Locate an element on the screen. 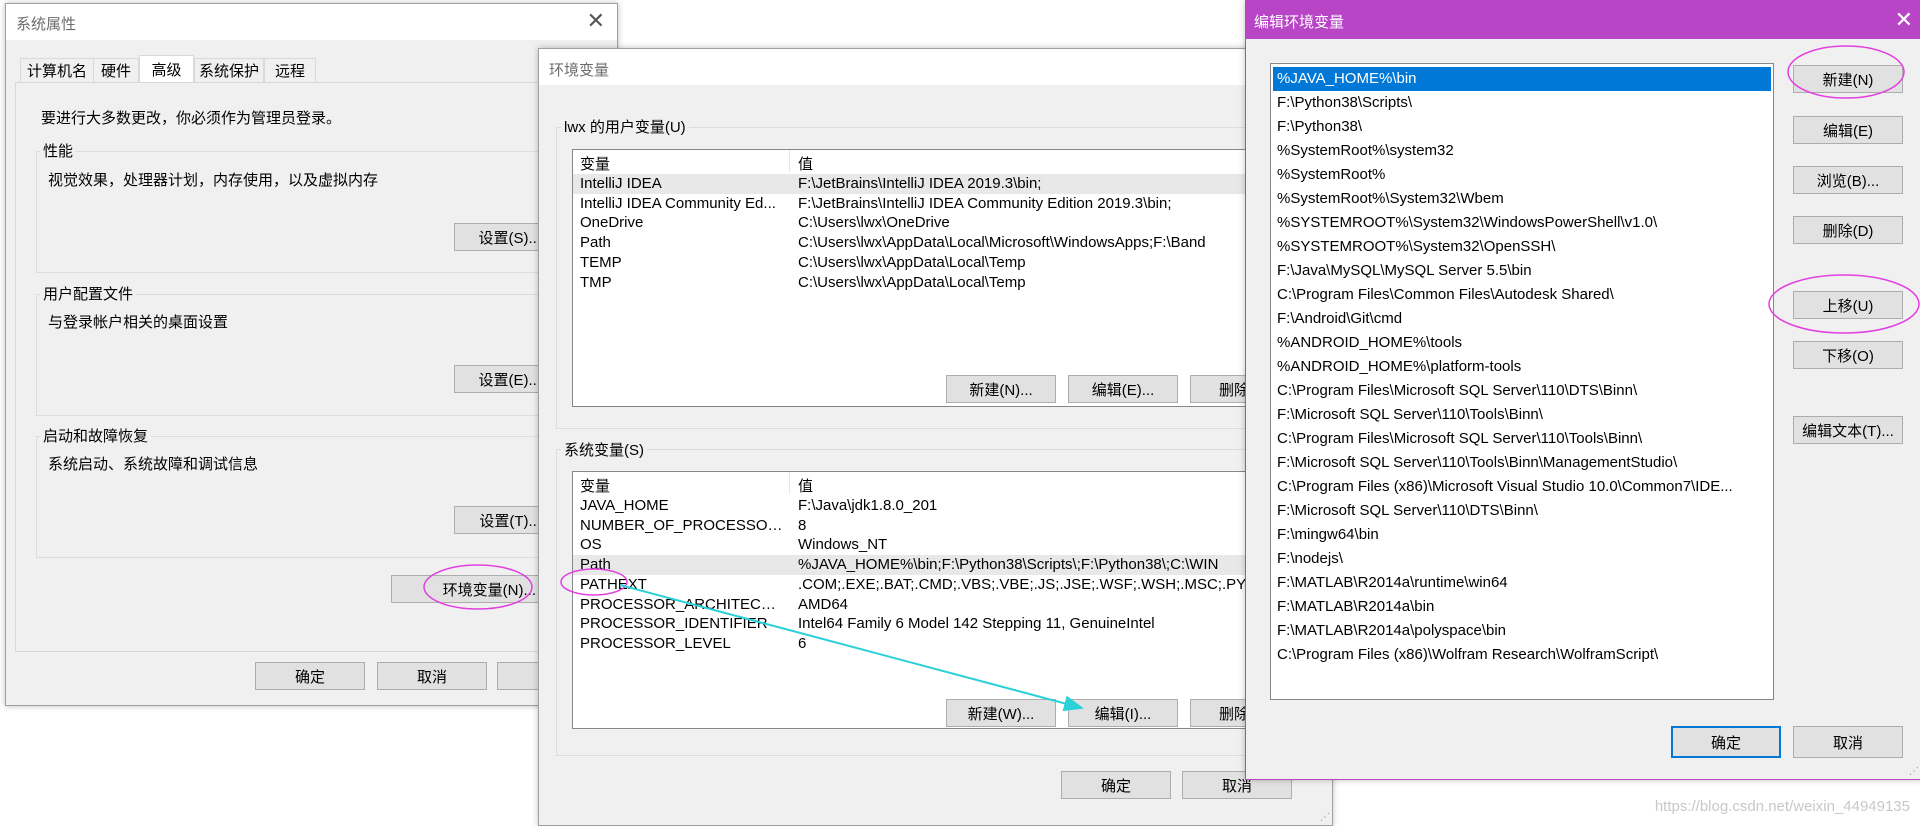 The image size is (1920, 826). path-list-item: F:\MATLAB\R2014a\polyspace\bin is located at coordinates (1522, 631).